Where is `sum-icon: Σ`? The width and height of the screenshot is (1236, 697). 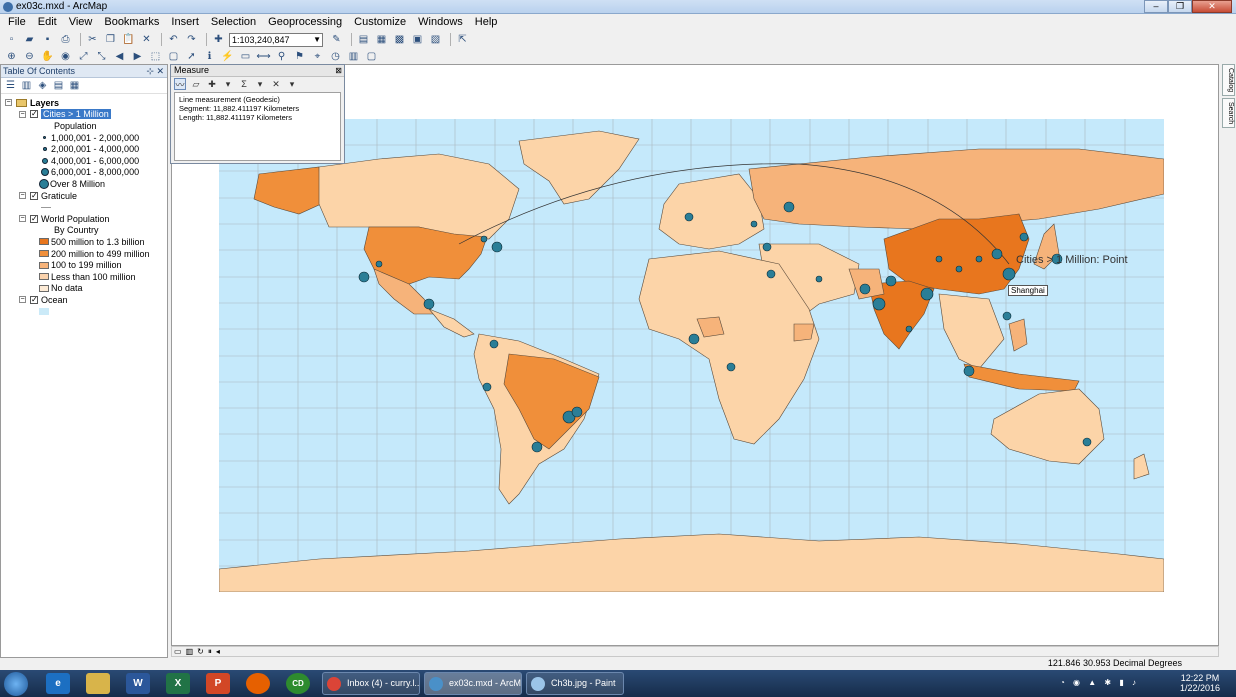
sum-icon: Σ is located at coordinates (244, 84).